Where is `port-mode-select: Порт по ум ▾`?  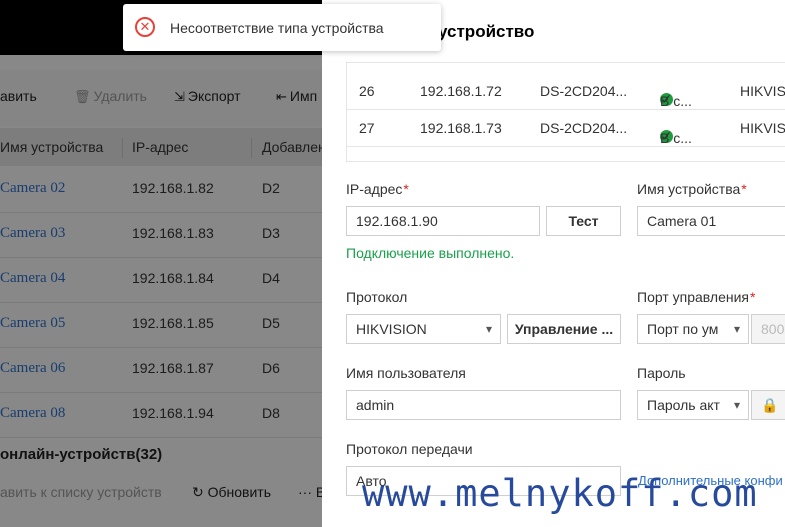 port-mode-select: Порт по ум ▾ is located at coordinates (693, 329).